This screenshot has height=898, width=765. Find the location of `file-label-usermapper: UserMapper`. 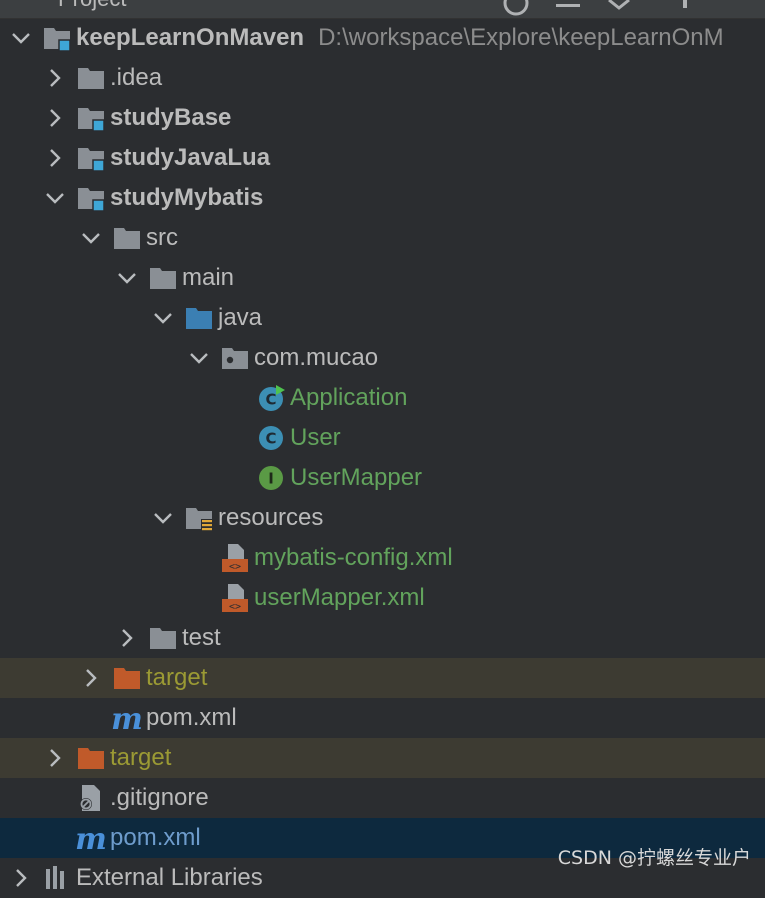

file-label-usermapper: UserMapper is located at coordinates (356, 477).